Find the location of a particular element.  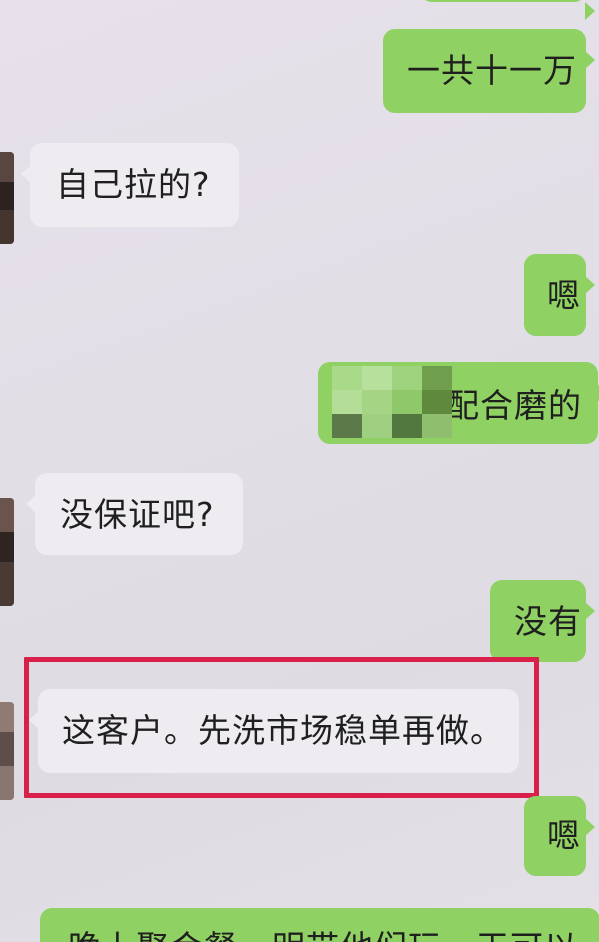

message-bubble-incoming: 自己拉的? is located at coordinates (130, 185).